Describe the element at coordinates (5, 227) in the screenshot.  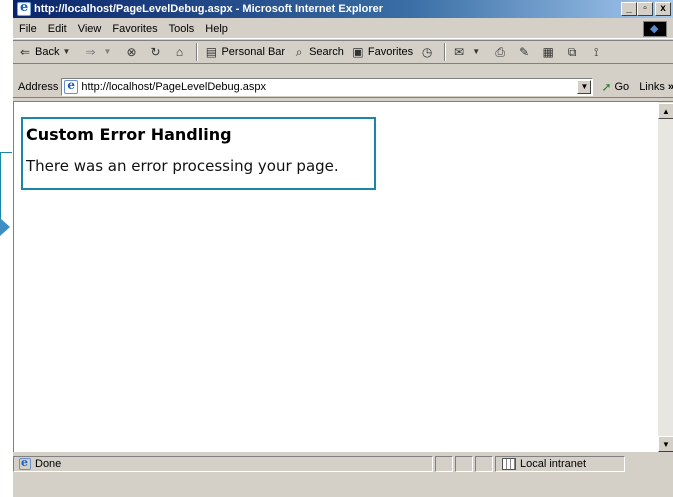
I see `callout-arrow-icon` at that location.